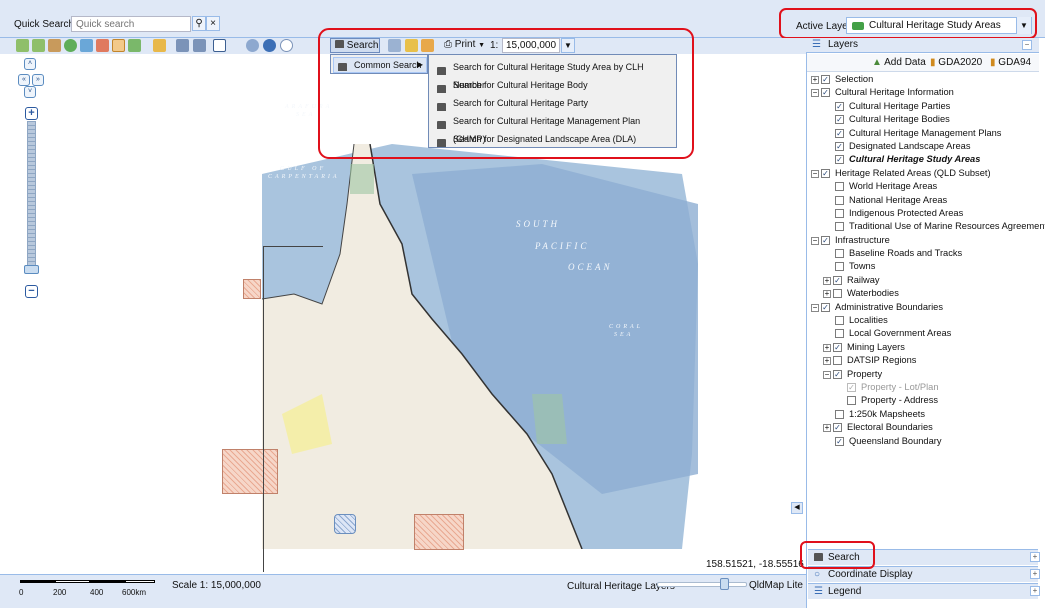  I want to click on comment-icon, so click(286, 45).